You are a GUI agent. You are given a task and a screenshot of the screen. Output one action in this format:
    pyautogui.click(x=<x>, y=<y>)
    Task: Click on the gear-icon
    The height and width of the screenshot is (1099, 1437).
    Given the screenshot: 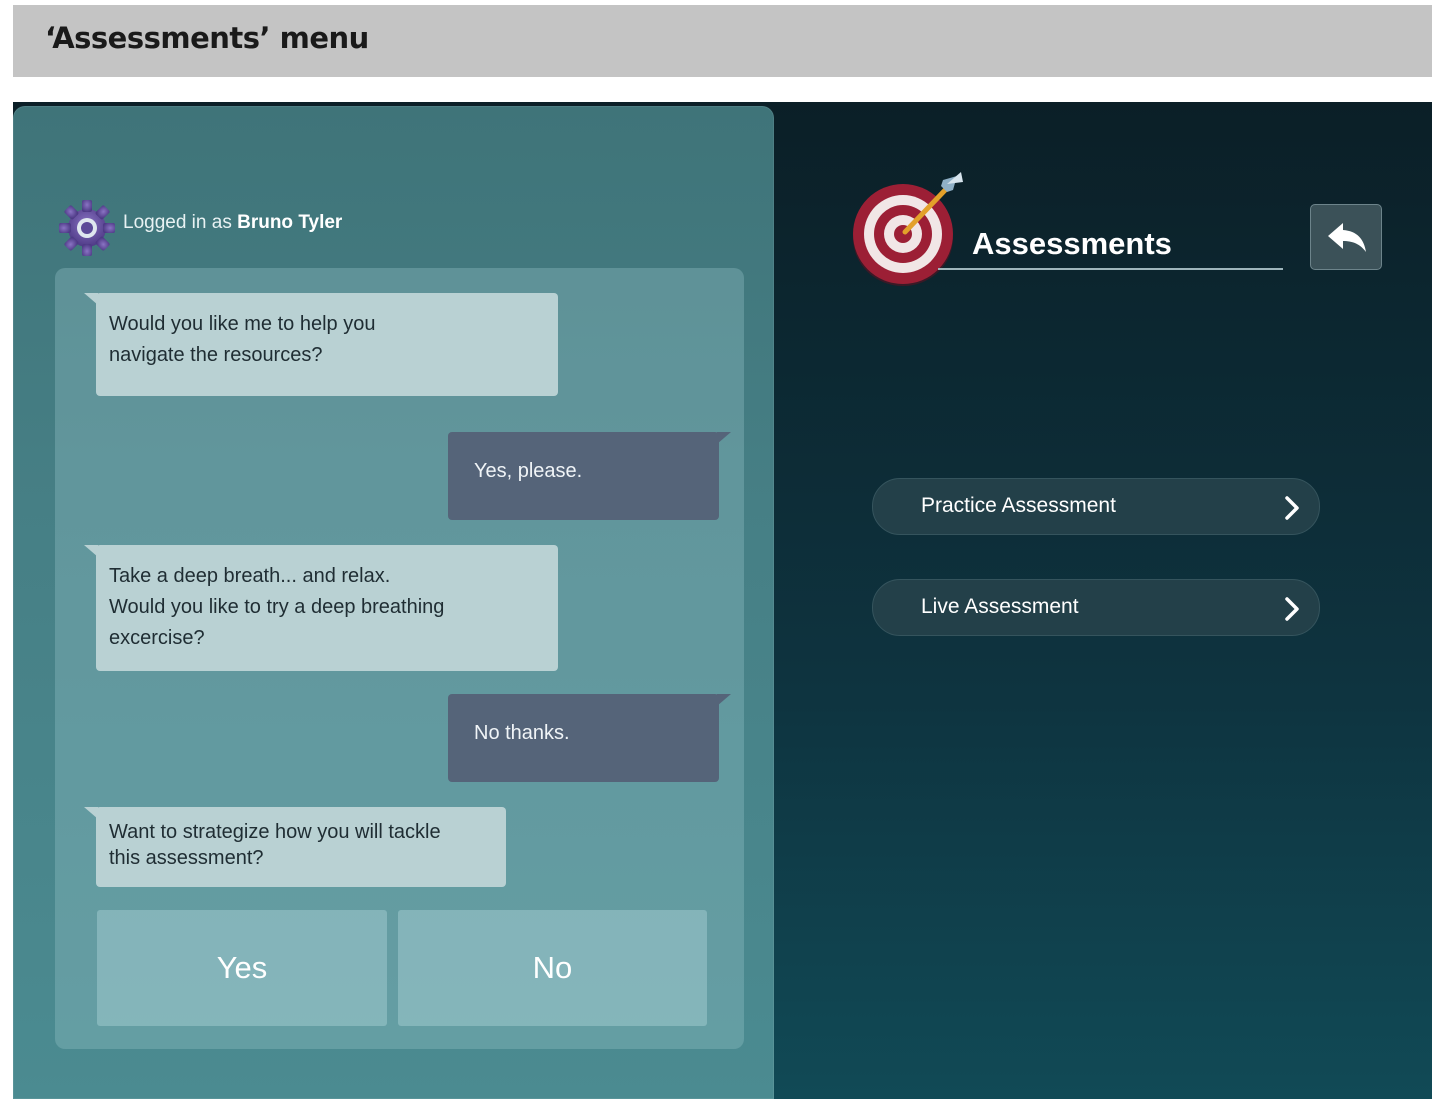 What is the action you would take?
    pyautogui.click(x=87, y=228)
    